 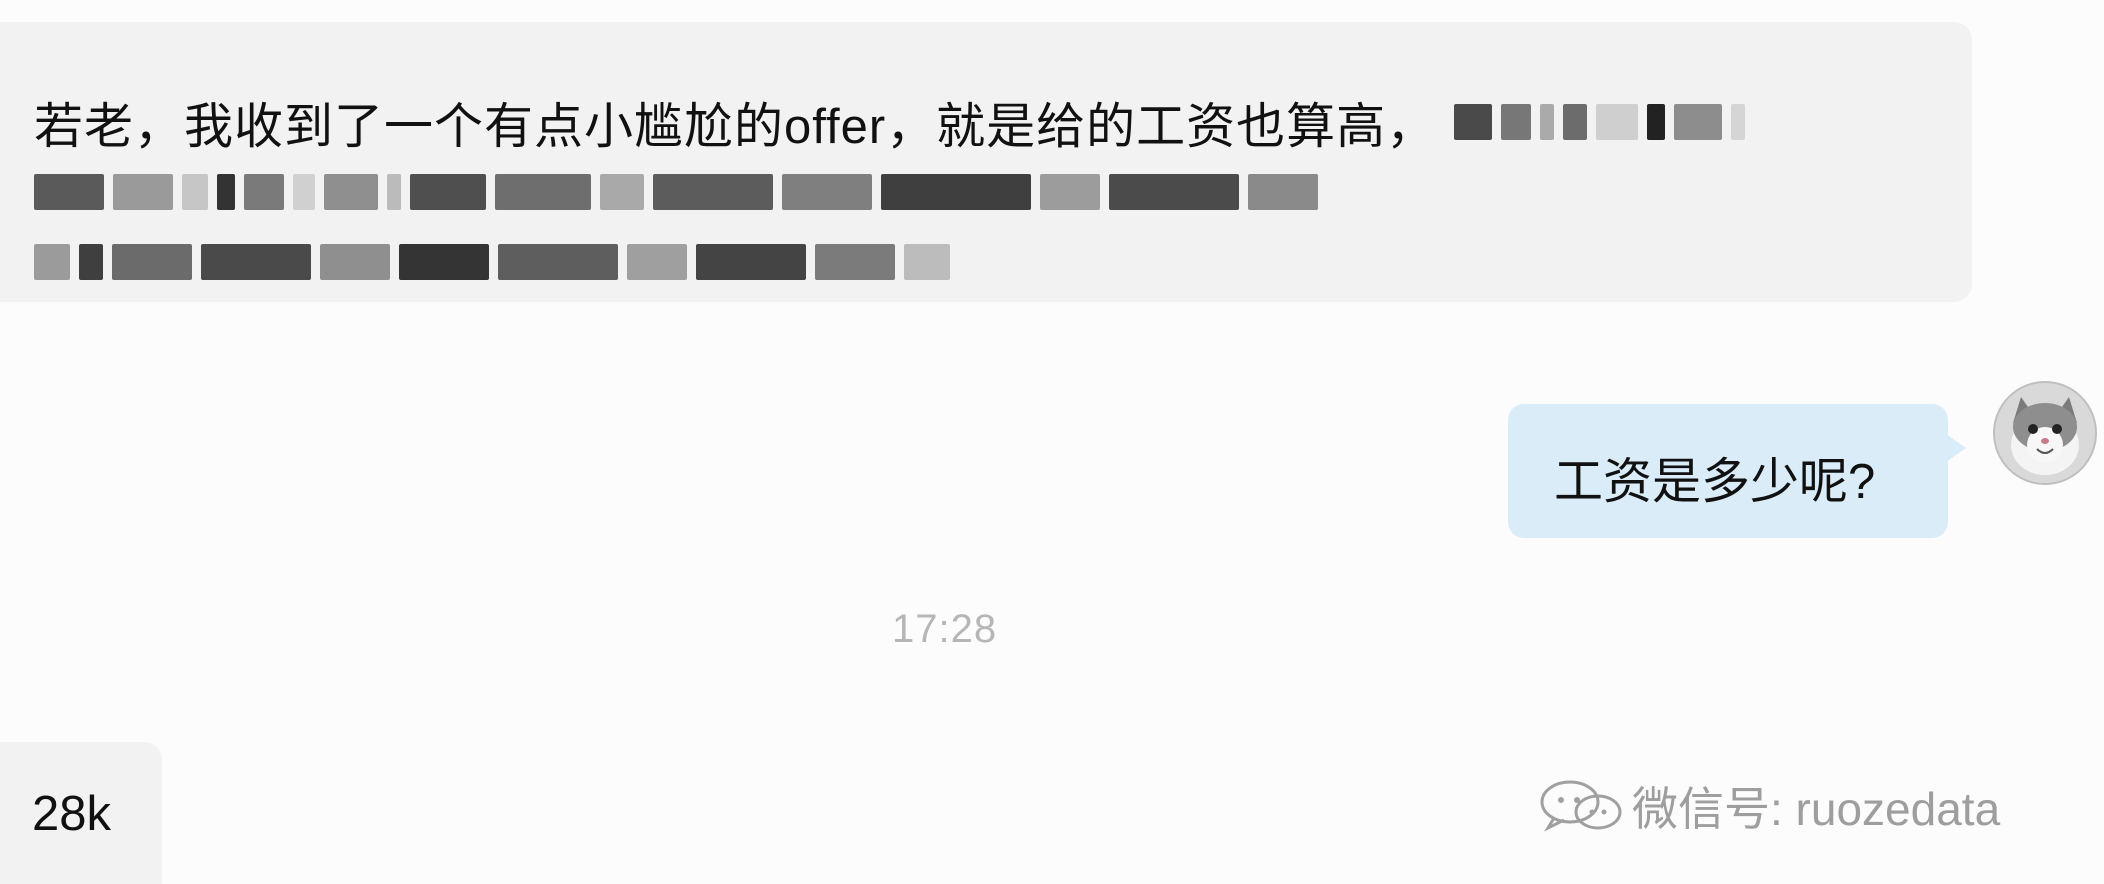 I want to click on outgoing-message-bubble: 工资是多少呢?, so click(x=1737, y=471).